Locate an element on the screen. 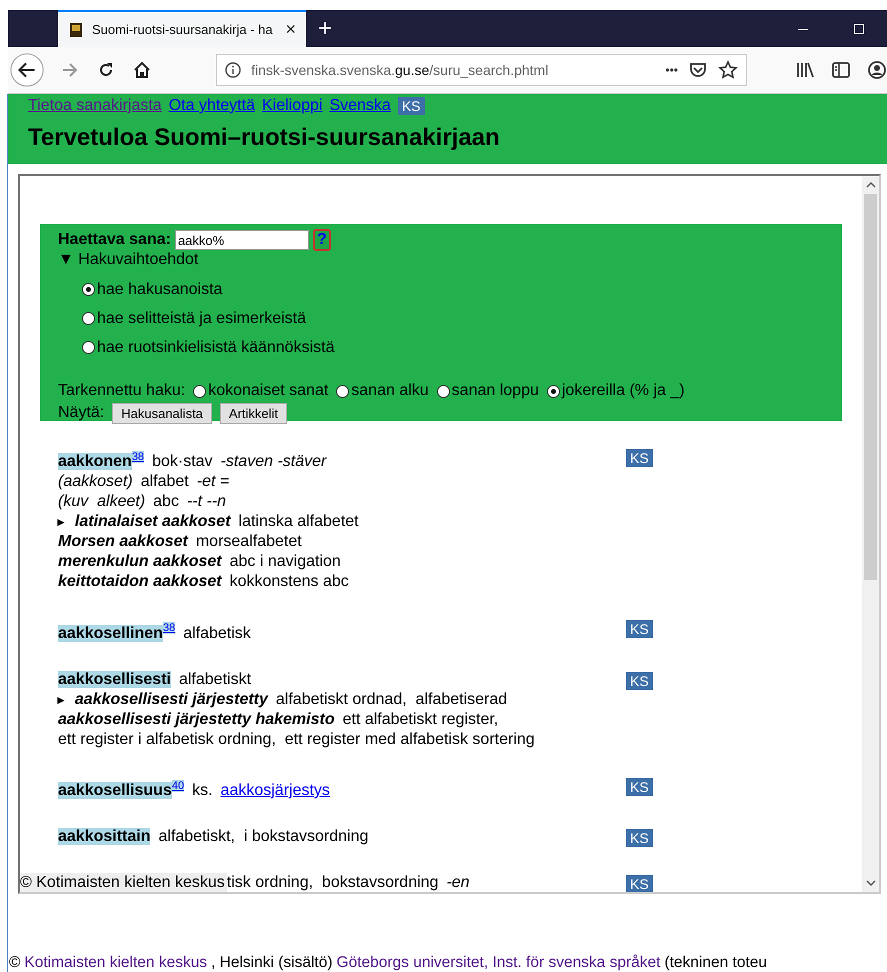  radio-label: hae hakusanoista is located at coordinates (159, 289).